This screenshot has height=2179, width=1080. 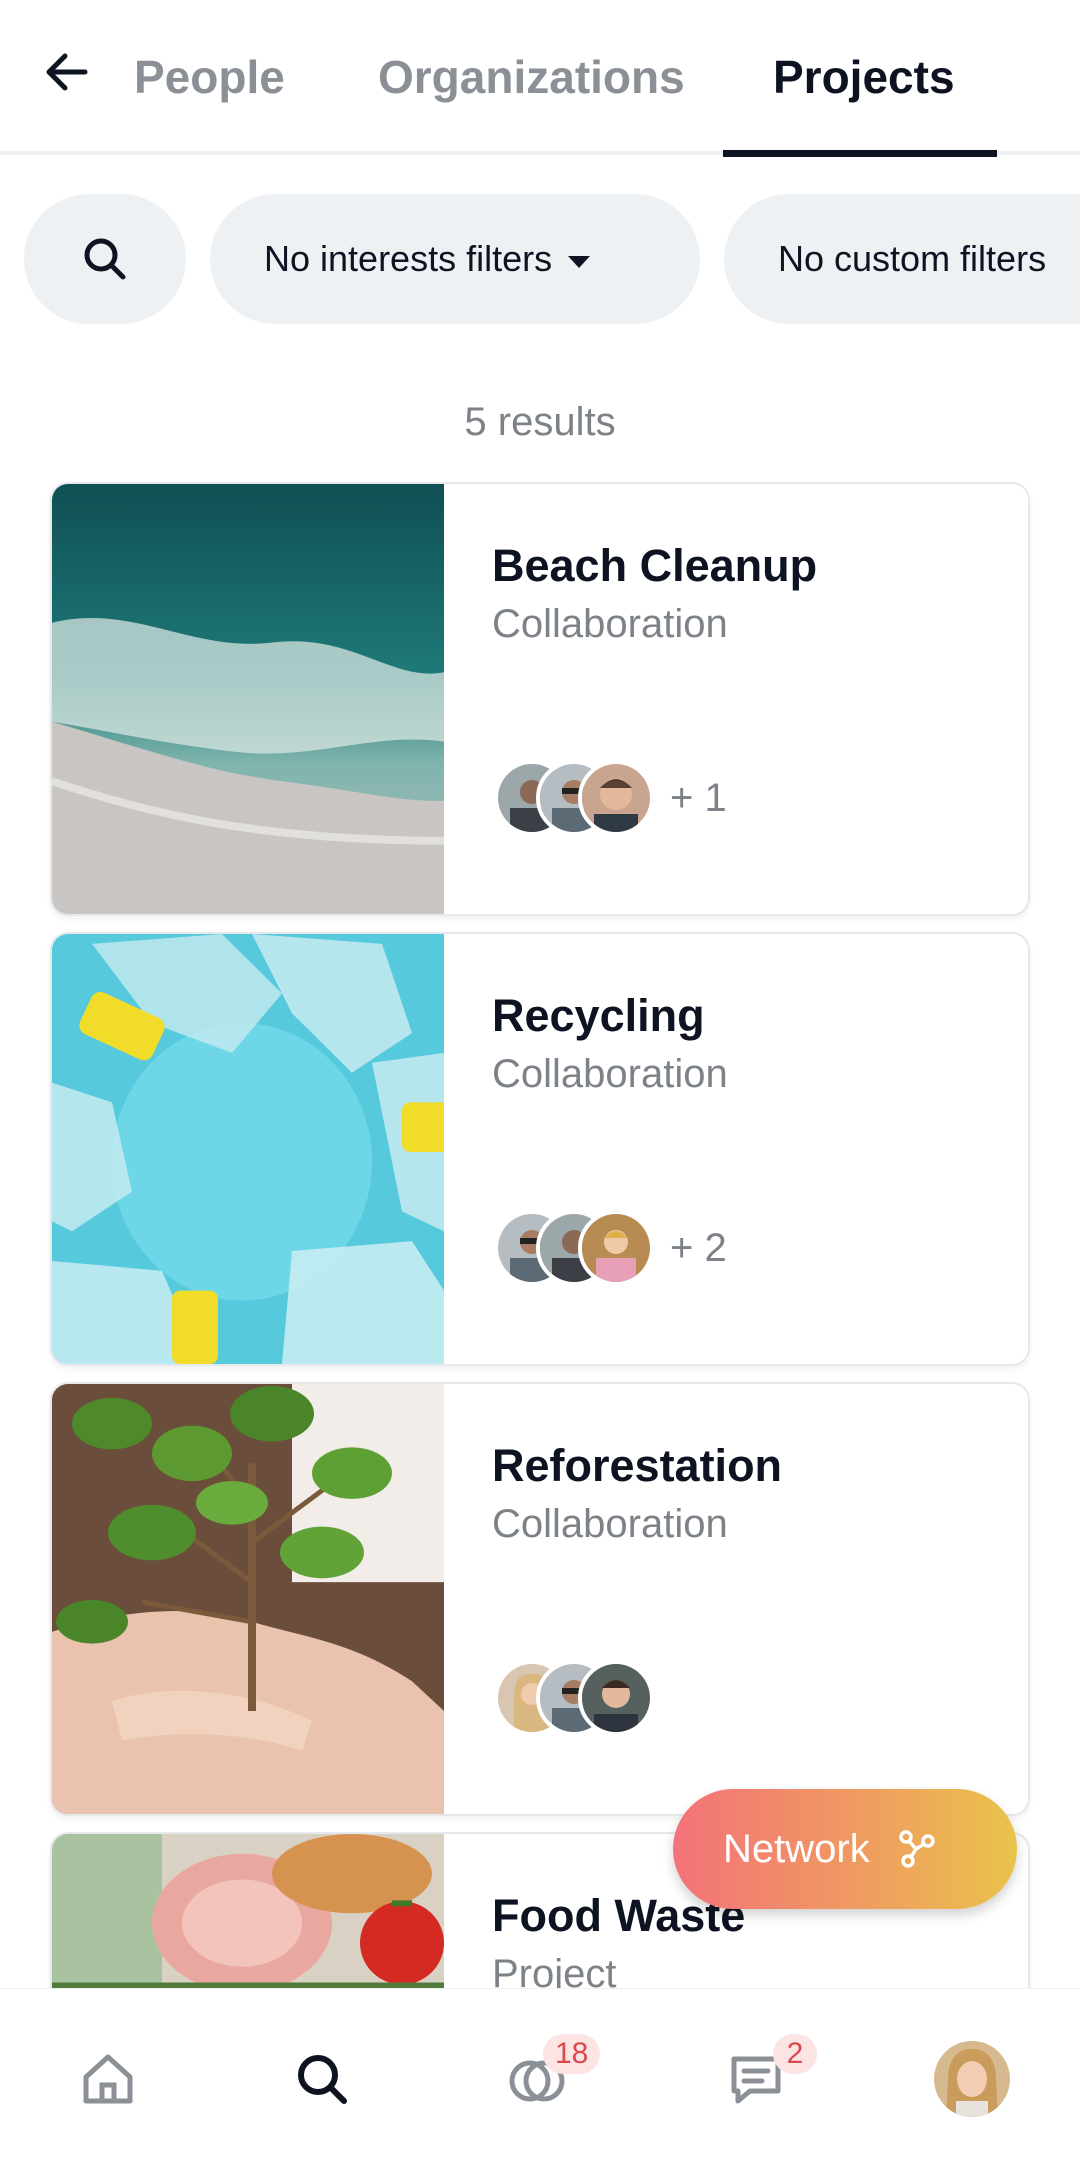 I want to click on caret-down-icon, so click(x=579, y=262).